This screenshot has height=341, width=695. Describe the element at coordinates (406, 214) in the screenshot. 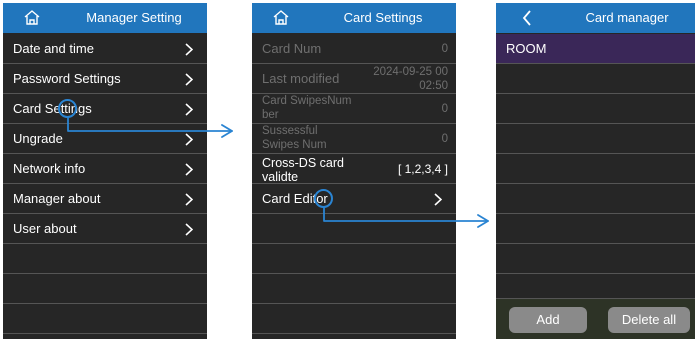

I see `arrow-to-card-manager` at that location.